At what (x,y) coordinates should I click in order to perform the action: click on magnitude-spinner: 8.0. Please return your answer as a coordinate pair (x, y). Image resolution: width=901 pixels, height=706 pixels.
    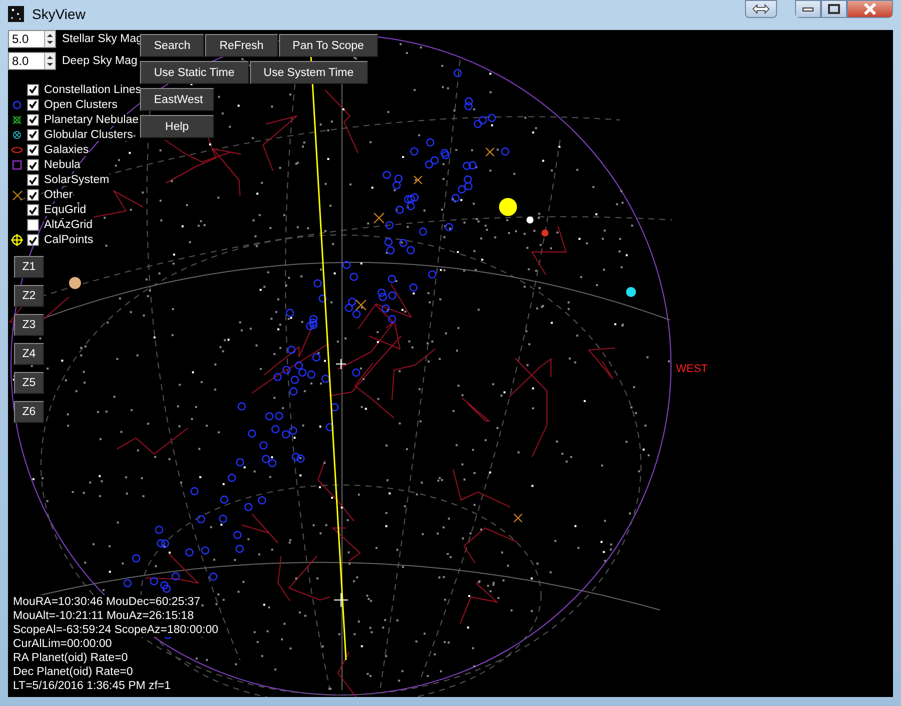
    Looking at the image, I should click on (32, 61).